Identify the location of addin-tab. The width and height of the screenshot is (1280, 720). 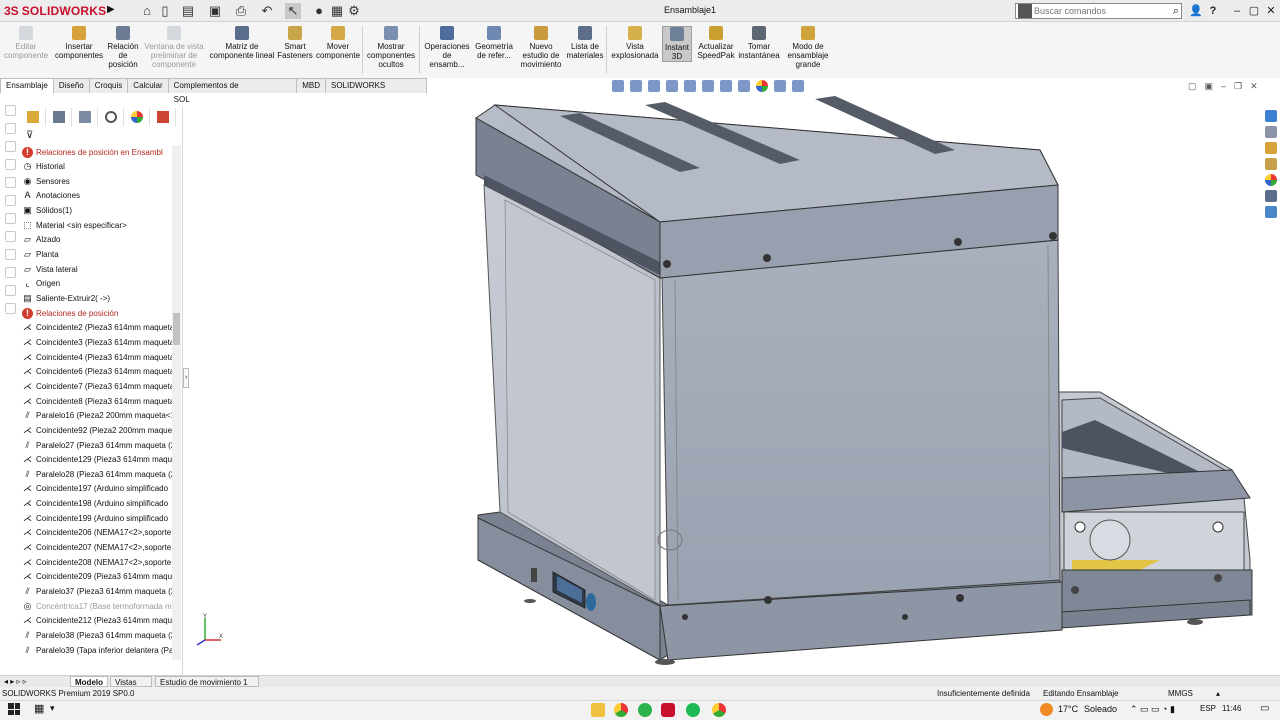
(163, 117).